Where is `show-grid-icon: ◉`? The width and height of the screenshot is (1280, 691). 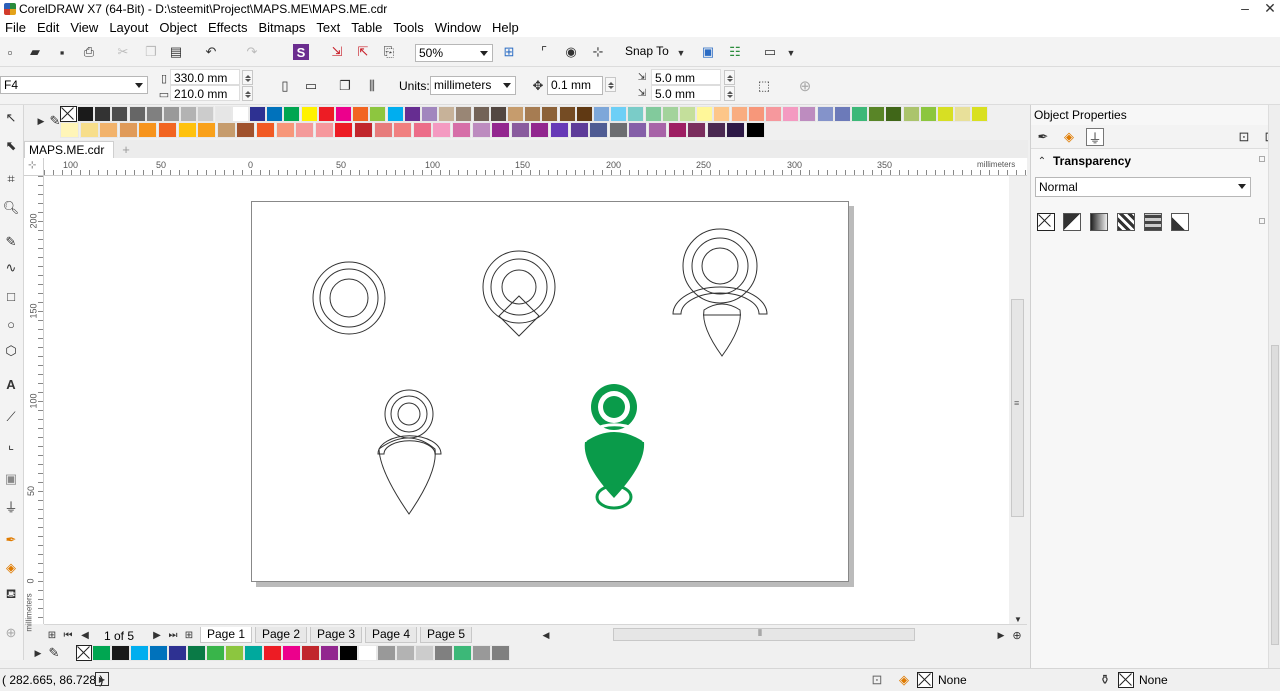 show-grid-icon: ◉ is located at coordinates (571, 52).